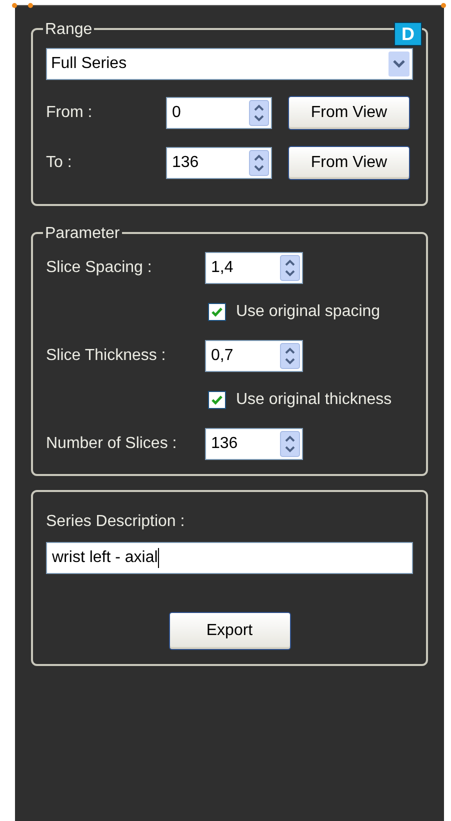 Image resolution: width=451 pixels, height=821 pixels. Describe the element at coordinates (408, 34) in the screenshot. I see `letter-badge: D` at that location.